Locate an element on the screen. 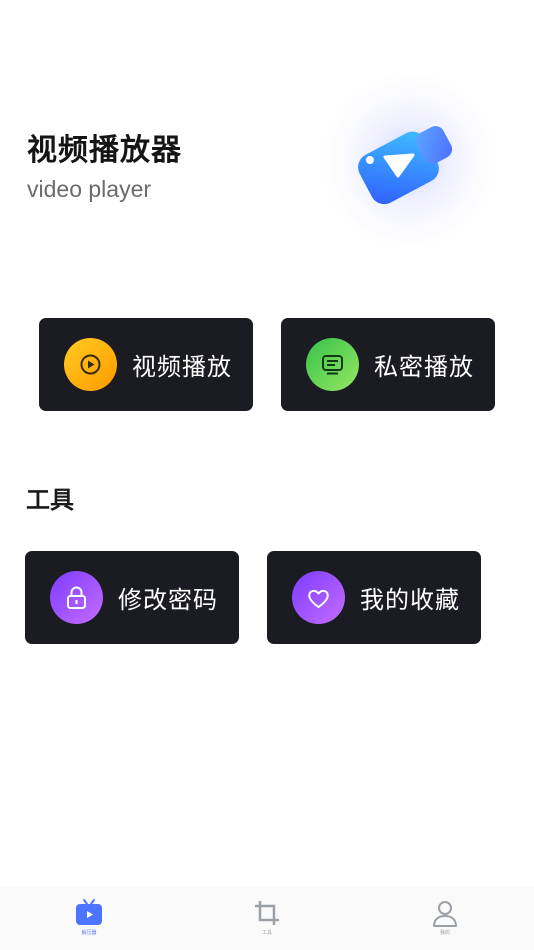  video-play-button: 视频播放 is located at coordinates (146, 364).